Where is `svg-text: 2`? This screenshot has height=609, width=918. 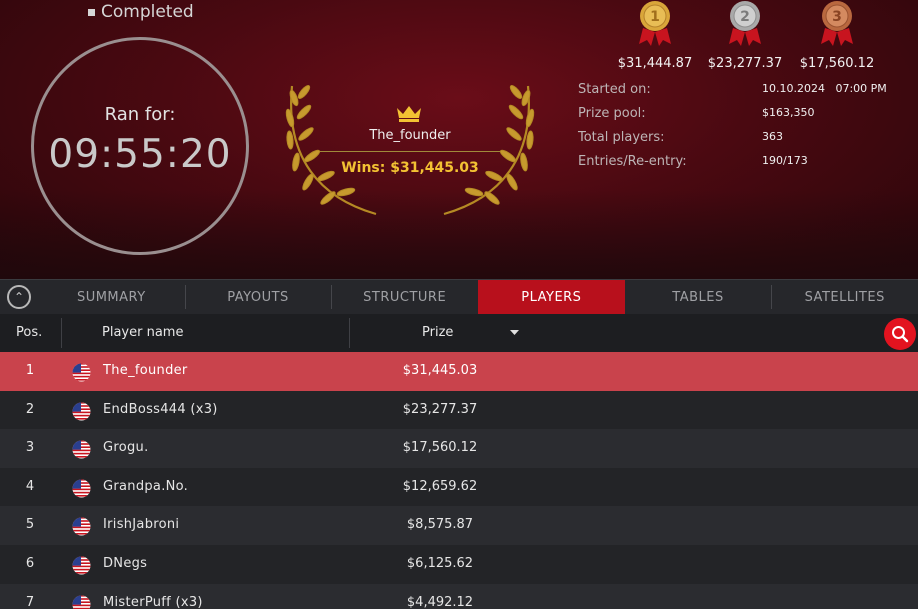
svg-text: 2 is located at coordinates (745, 17).